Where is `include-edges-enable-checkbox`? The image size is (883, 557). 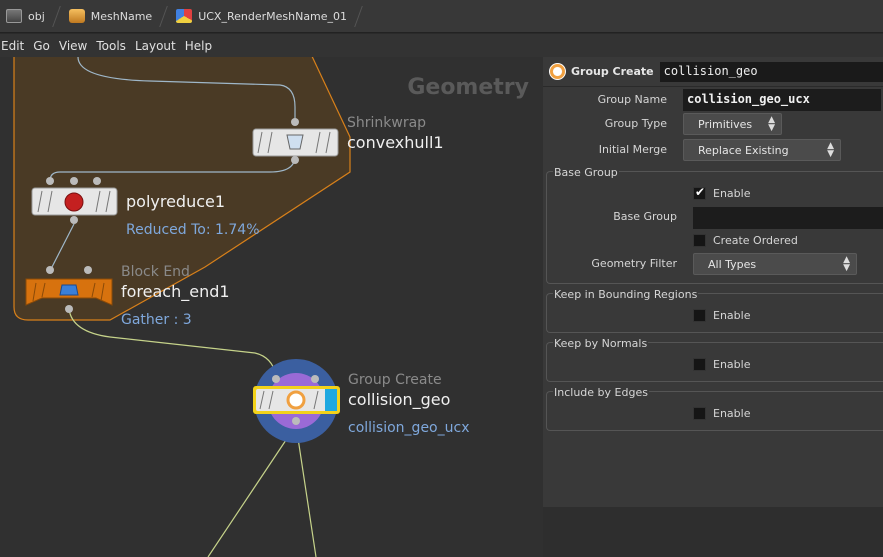 include-edges-enable-checkbox is located at coordinates (699, 413).